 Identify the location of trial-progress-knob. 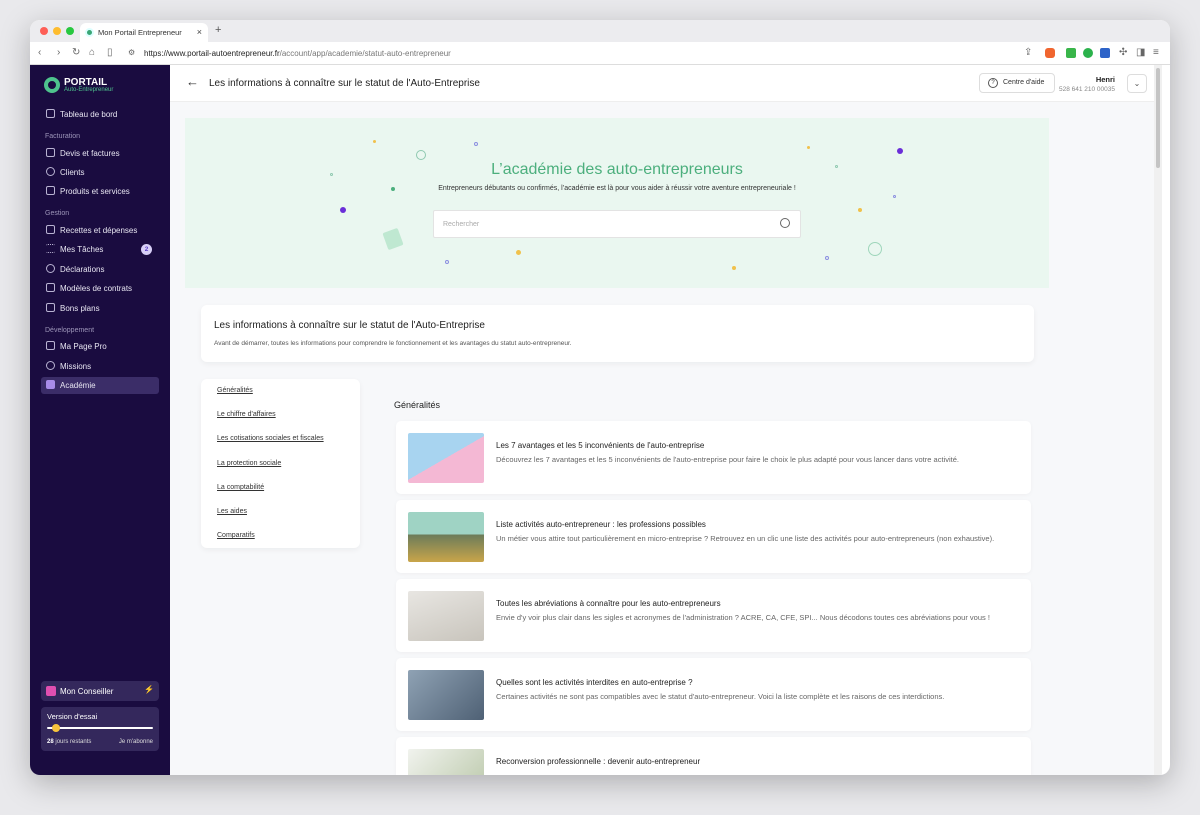
(56, 728).